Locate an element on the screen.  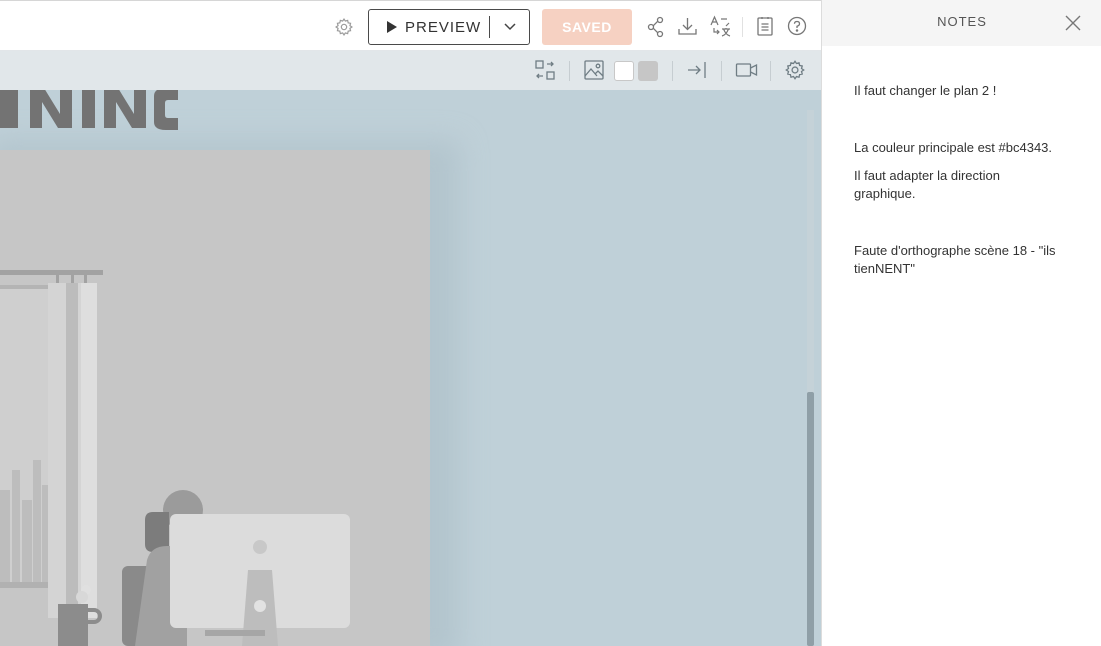
chevron-down-icon is located at coordinates (510, 27).